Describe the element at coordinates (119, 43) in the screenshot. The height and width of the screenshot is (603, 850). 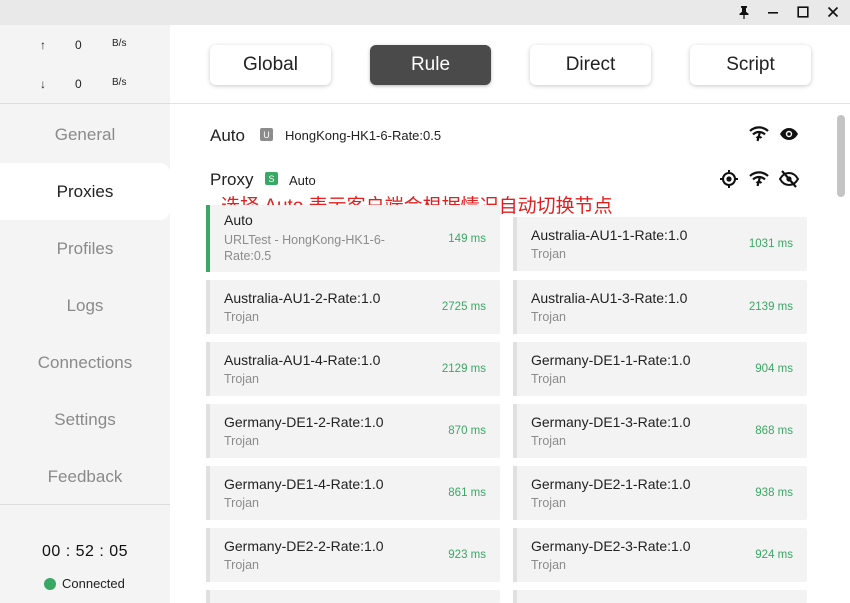
I see `upload-unit: B/s` at that location.